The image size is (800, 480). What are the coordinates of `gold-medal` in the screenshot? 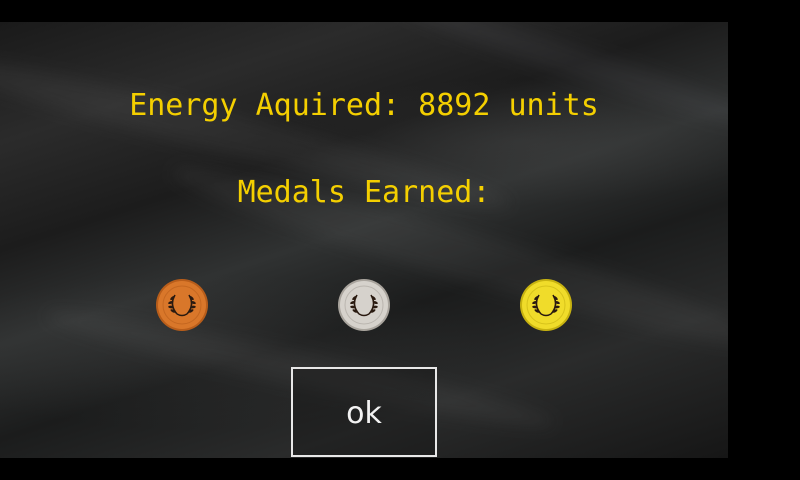 It's located at (546, 305).